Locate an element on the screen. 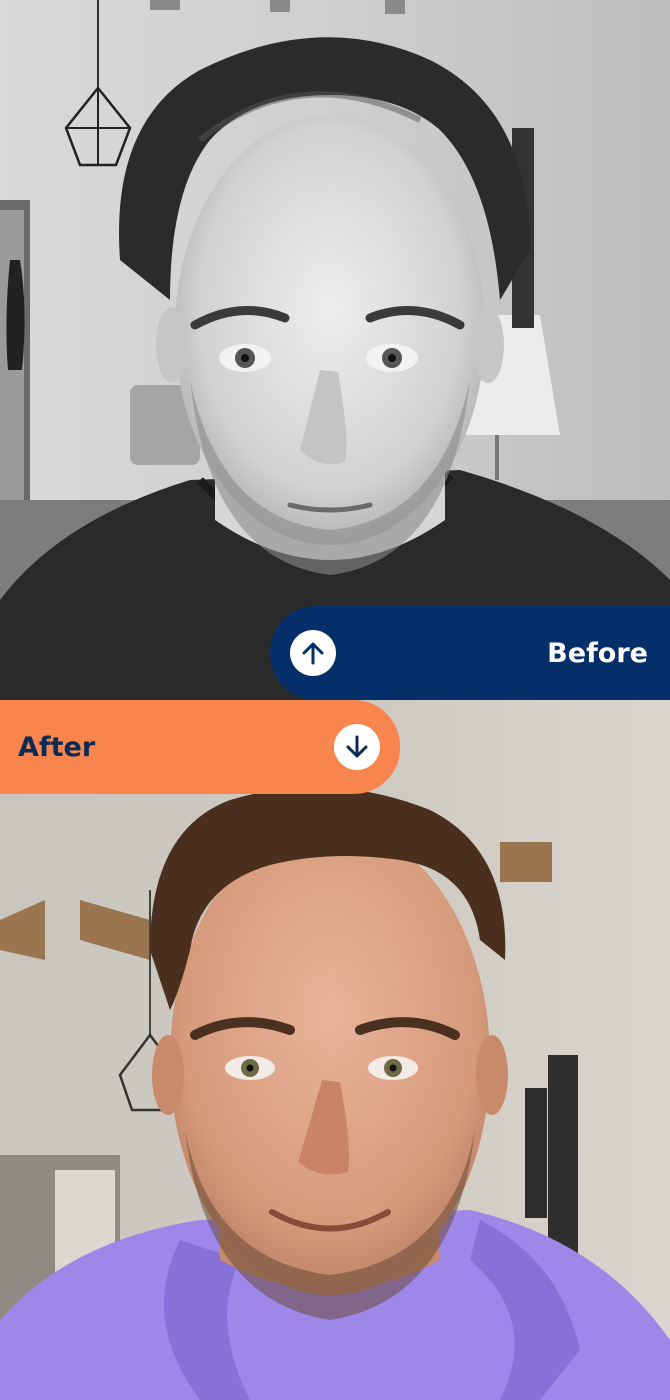  after-label: After is located at coordinates (57, 747).